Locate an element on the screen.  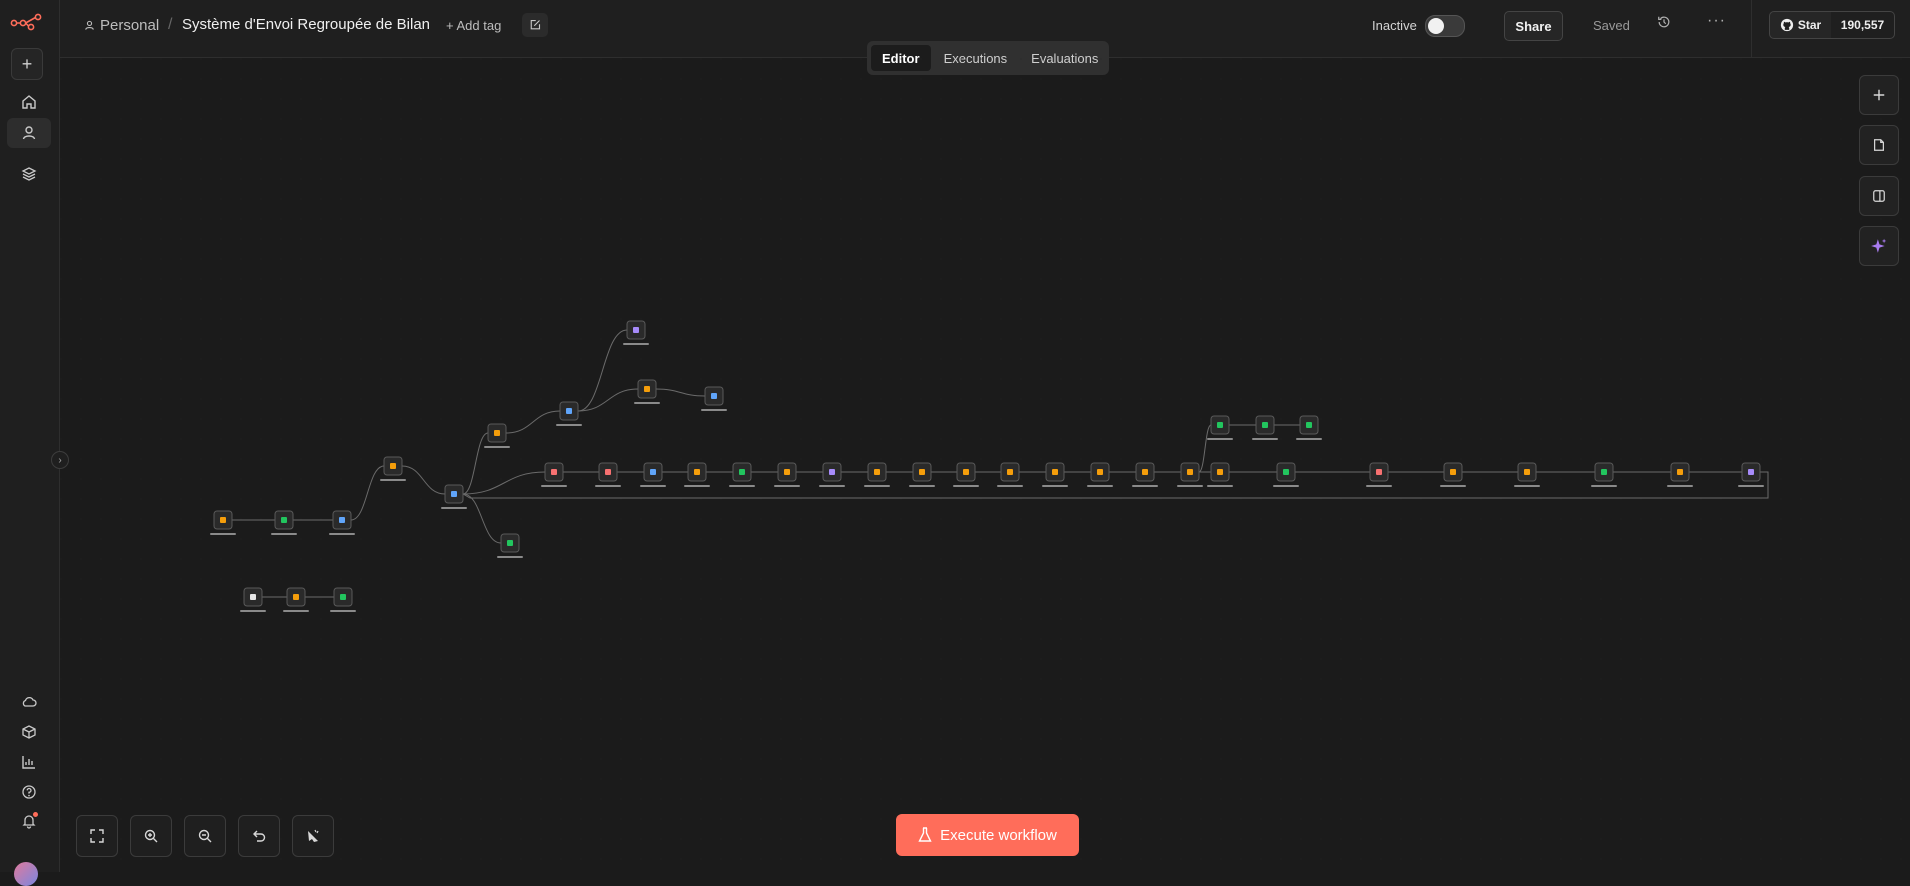
zoom-out-icon is located at coordinates (205, 836).